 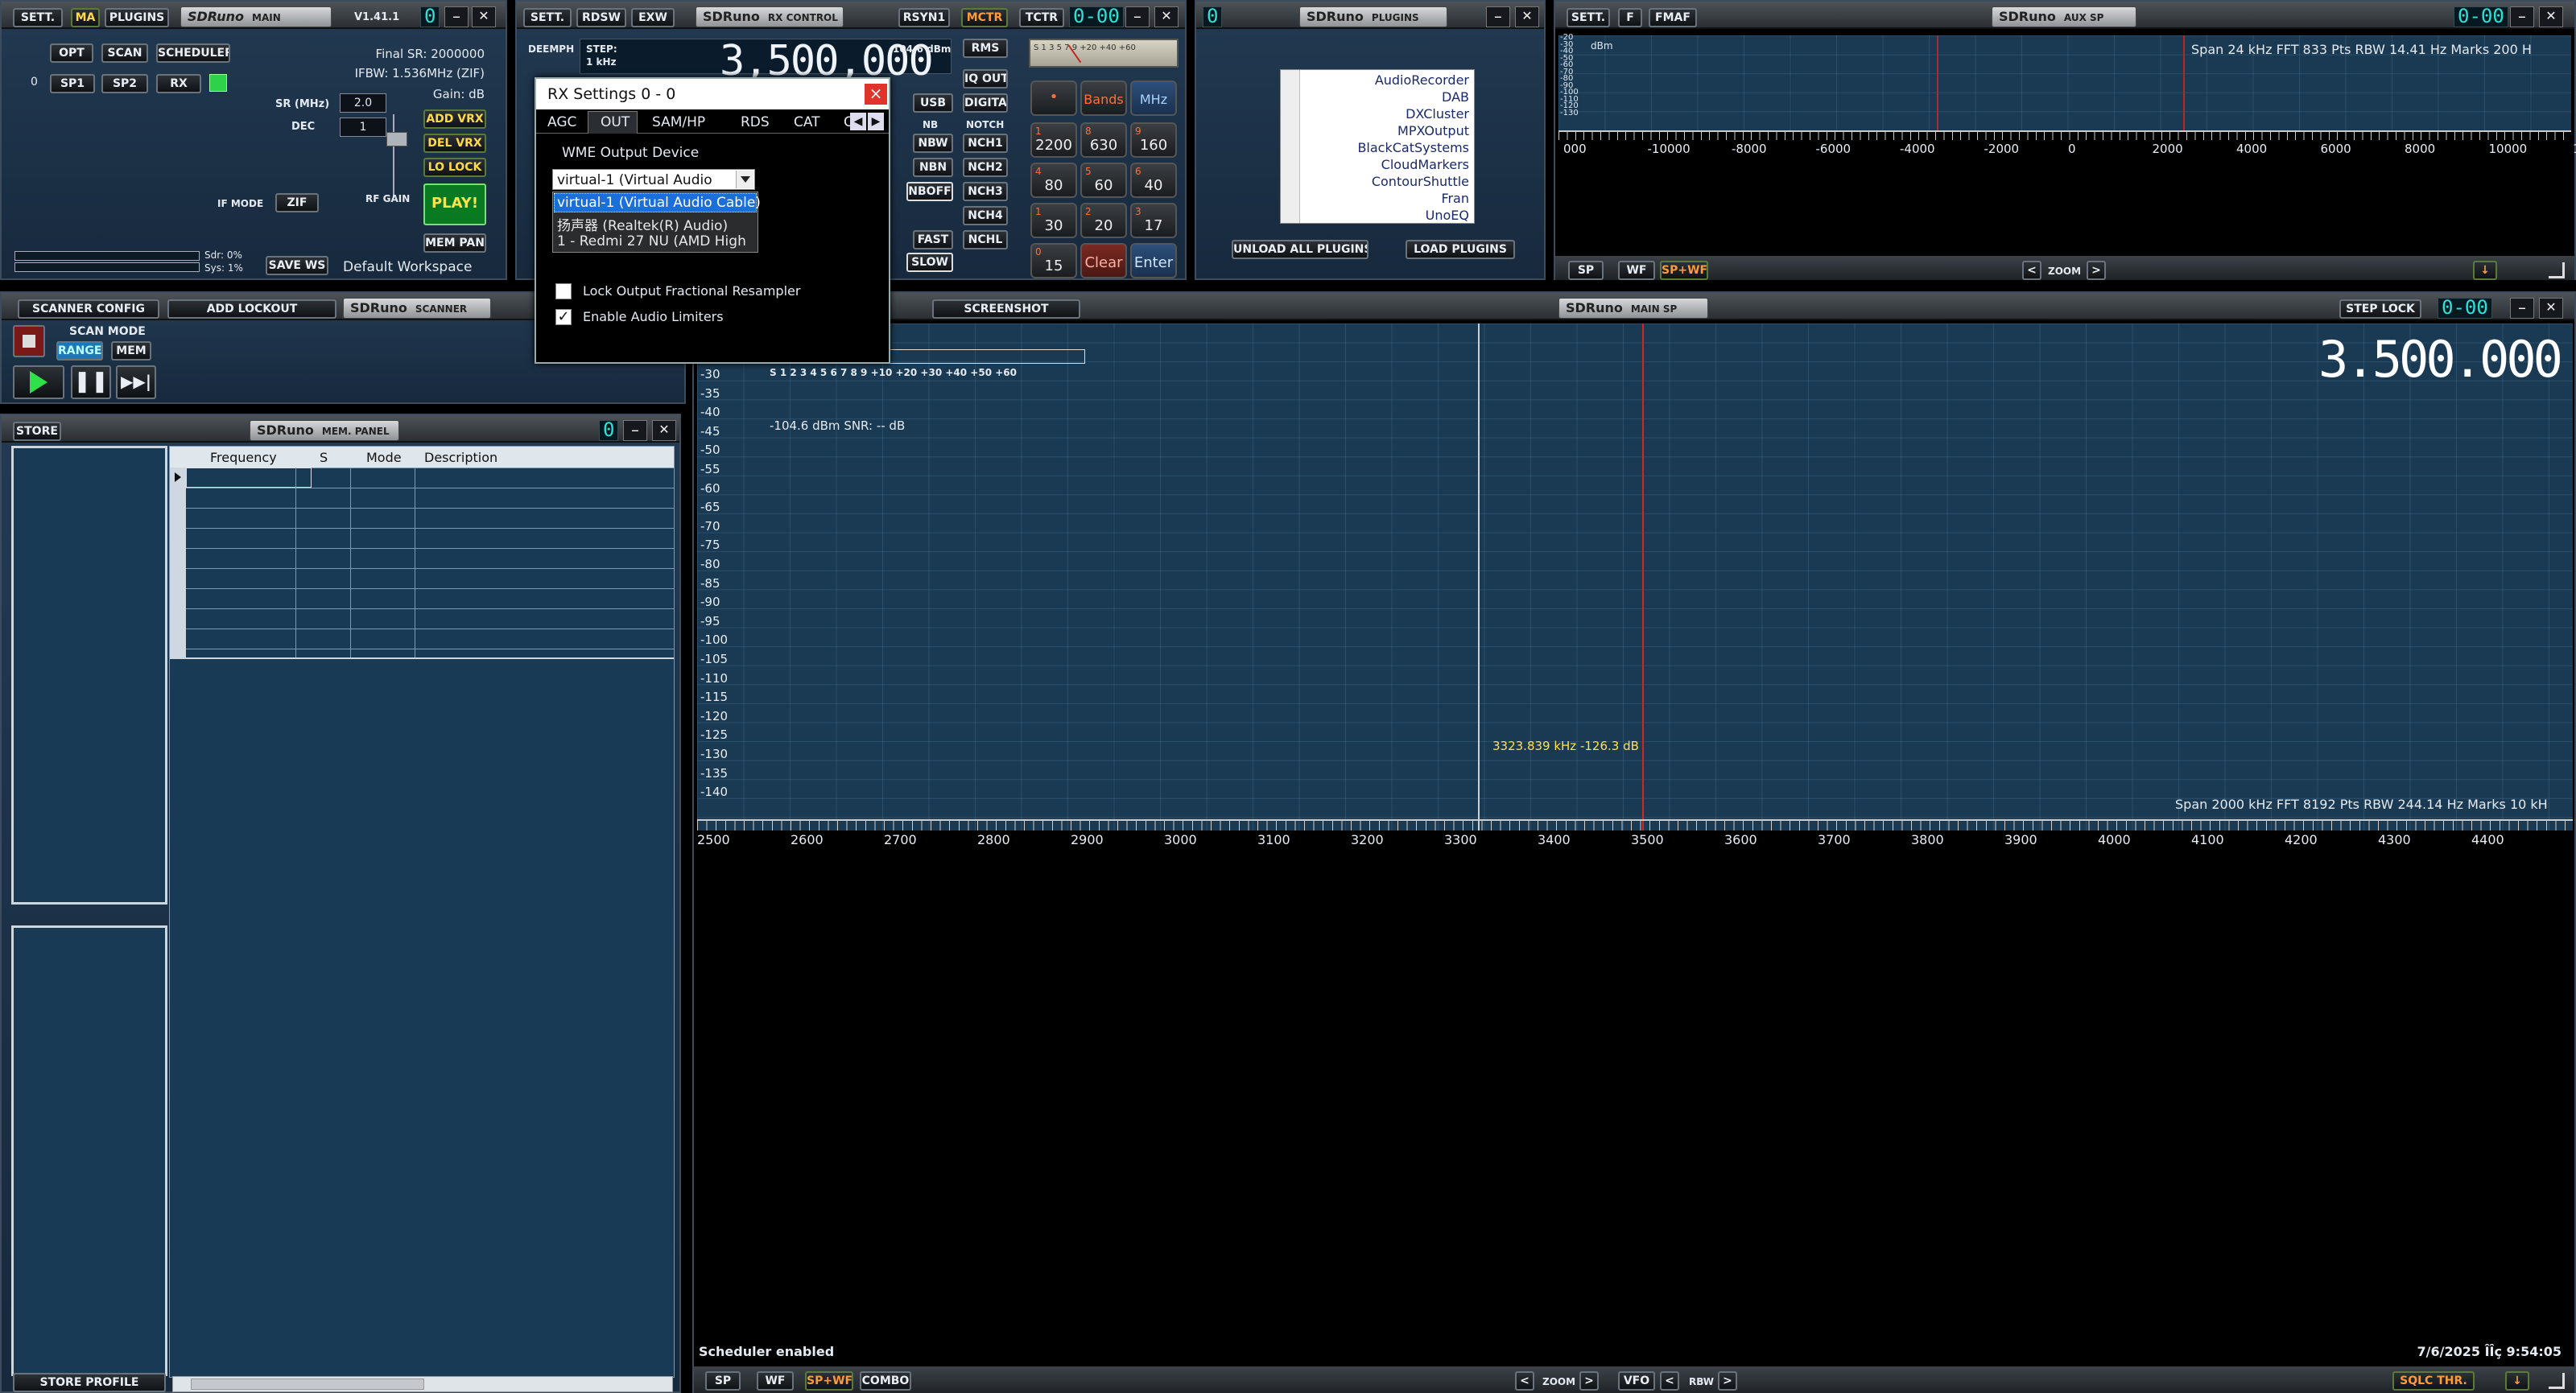 What do you see at coordinates (659, 203) in the screenshot?
I see `device-option: virtual-1 (Virtual Audio Cable)` at bounding box center [659, 203].